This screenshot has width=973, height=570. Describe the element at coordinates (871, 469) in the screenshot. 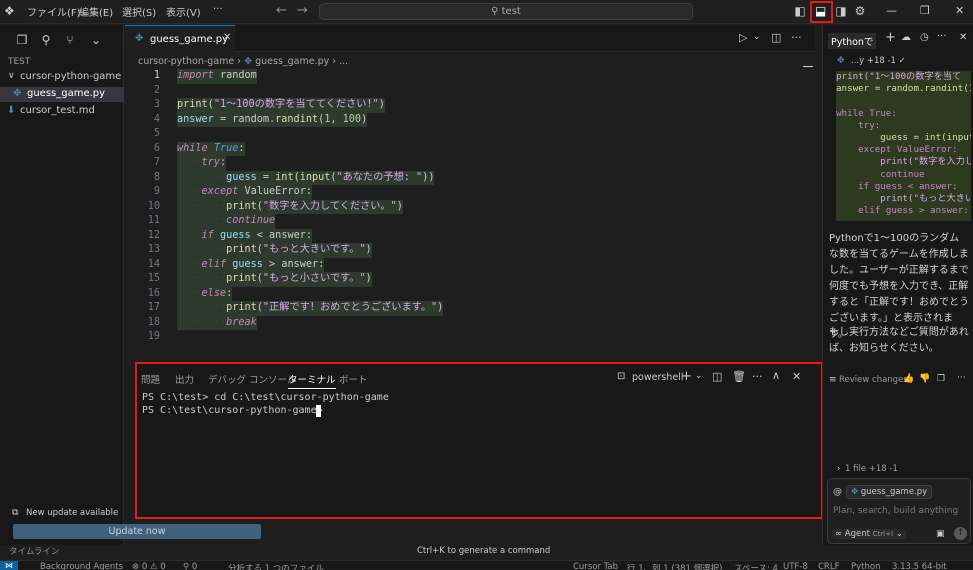

I see `files-changed: 1 file +18 -1` at that location.